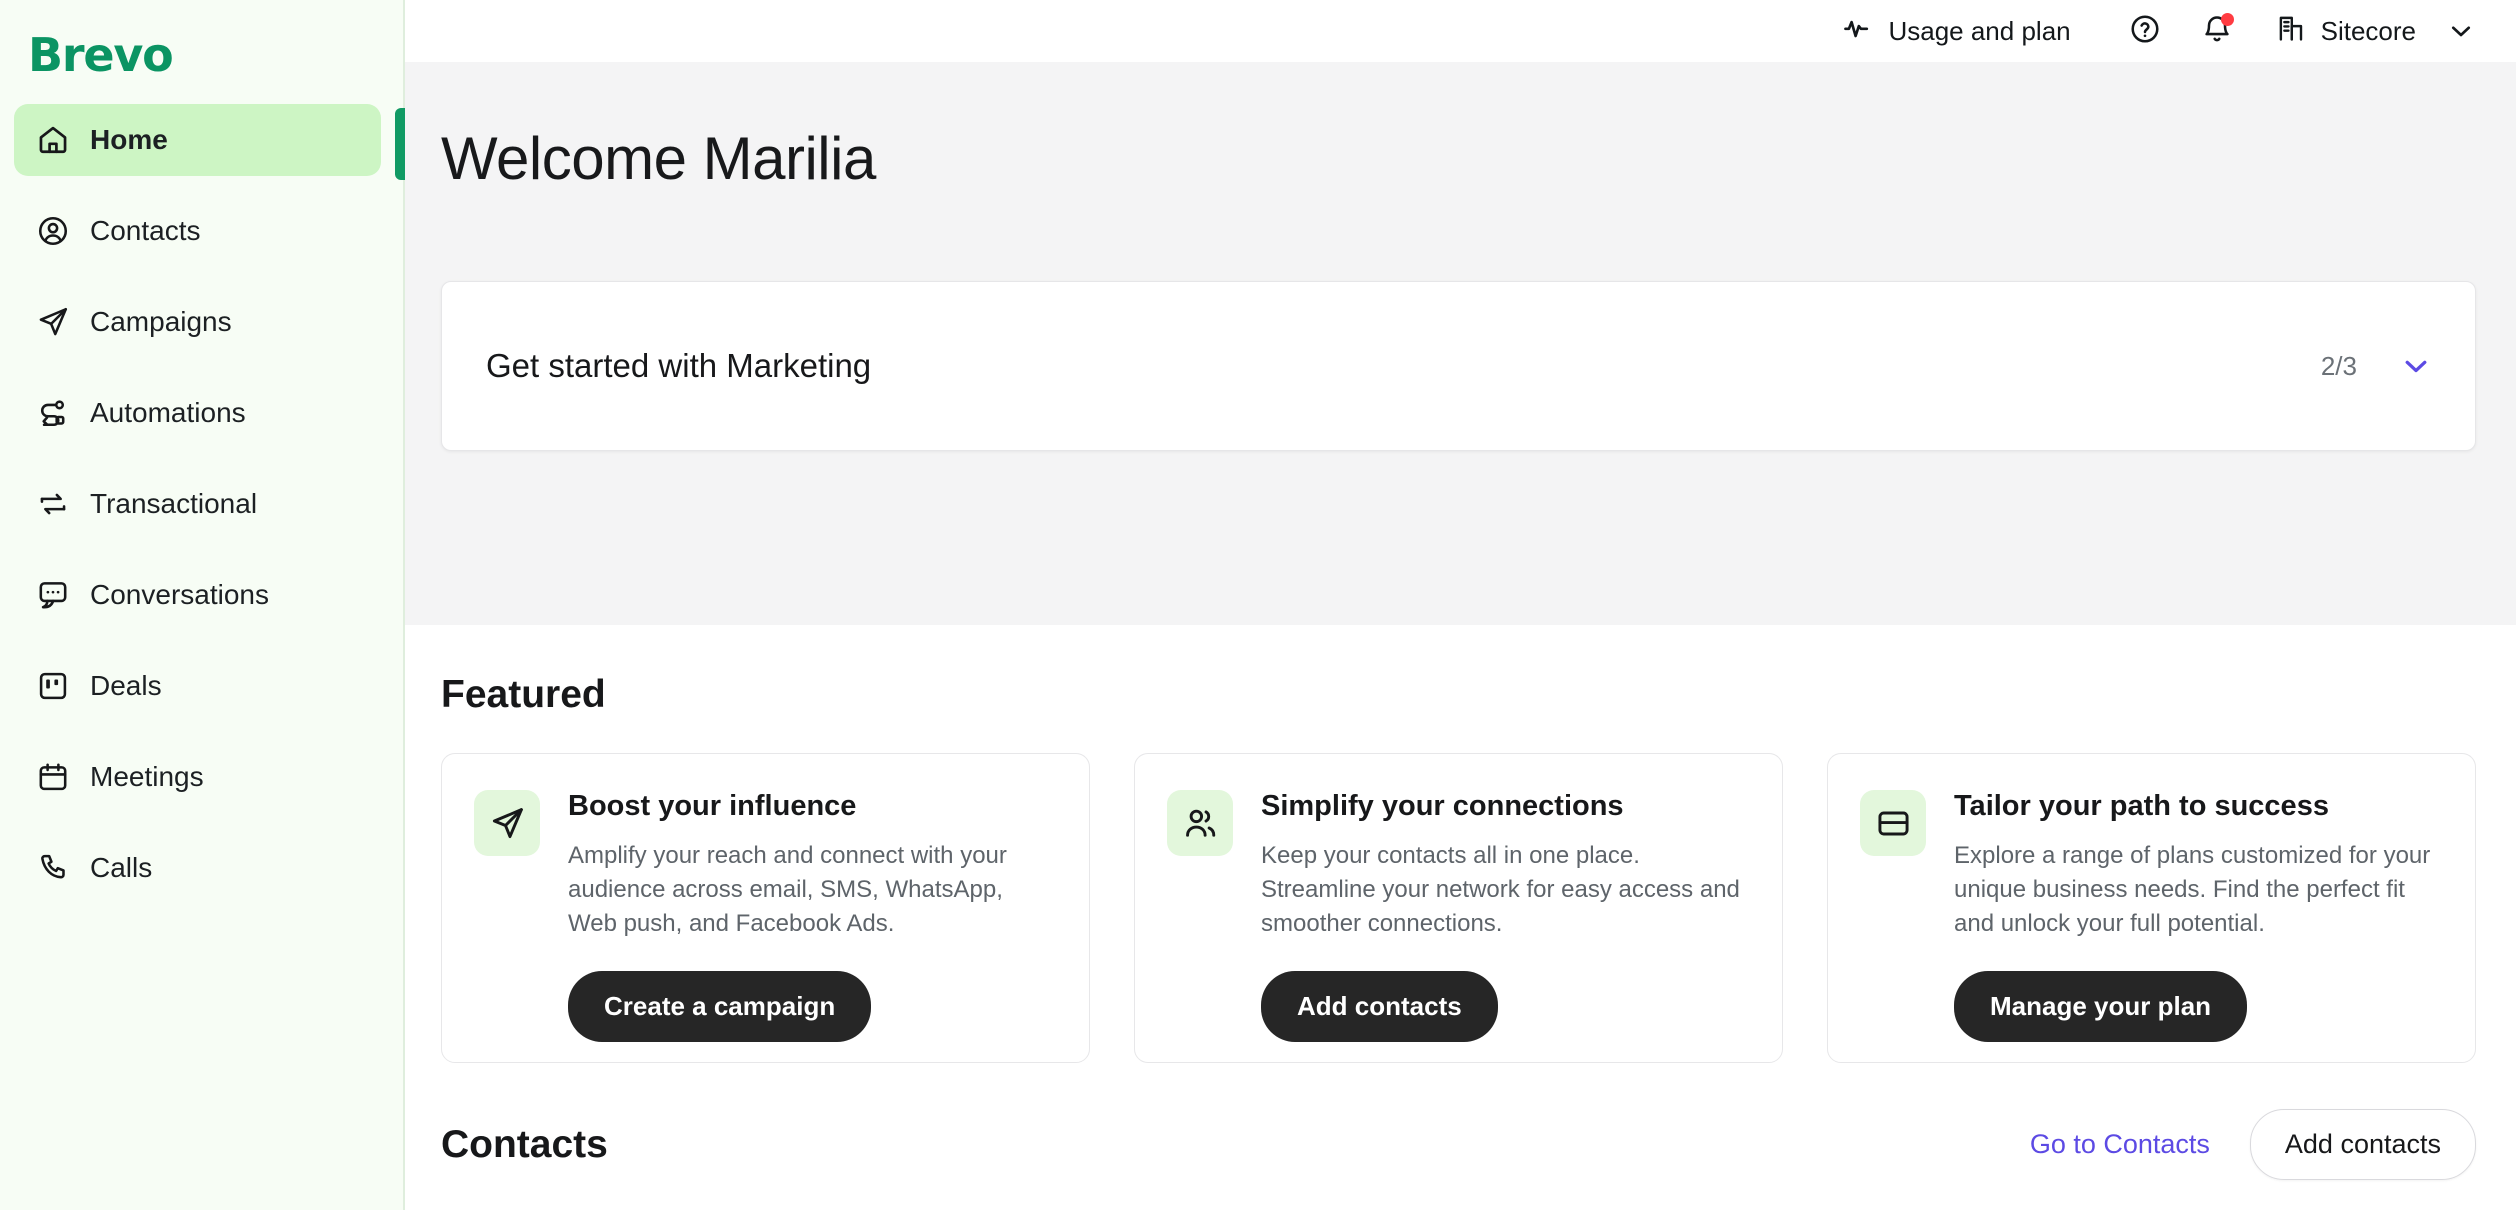 The width and height of the screenshot is (2516, 1210). I want to click on contacts-section-actions: Go to Contacts Add contacts, so click(2253, 1144).